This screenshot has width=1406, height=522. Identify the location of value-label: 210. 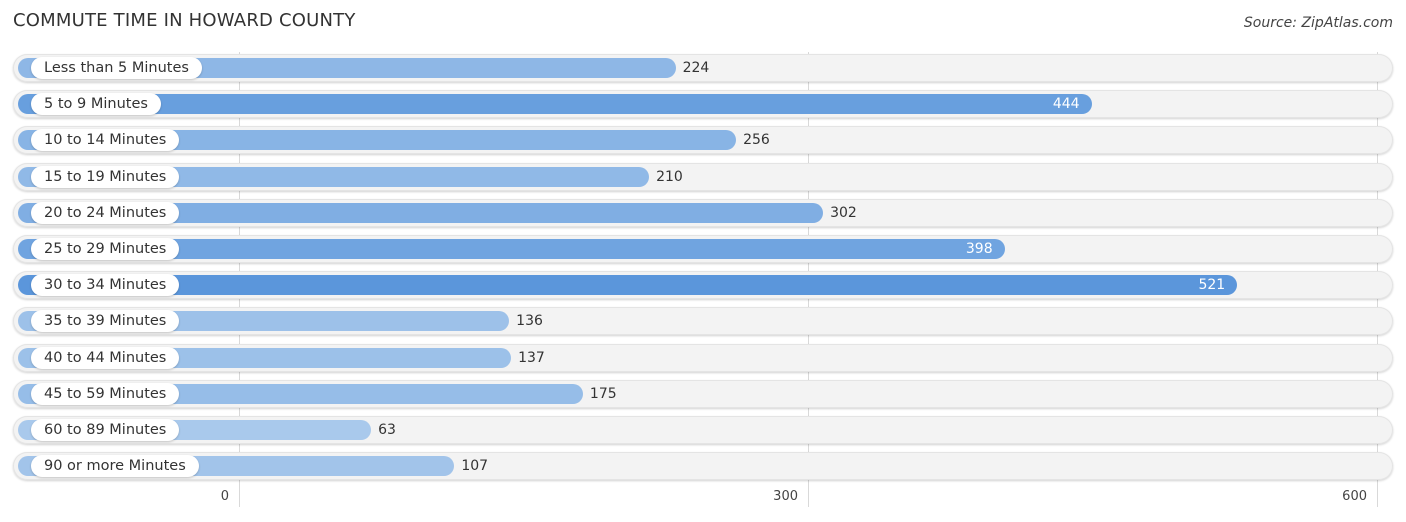
(669, 176).